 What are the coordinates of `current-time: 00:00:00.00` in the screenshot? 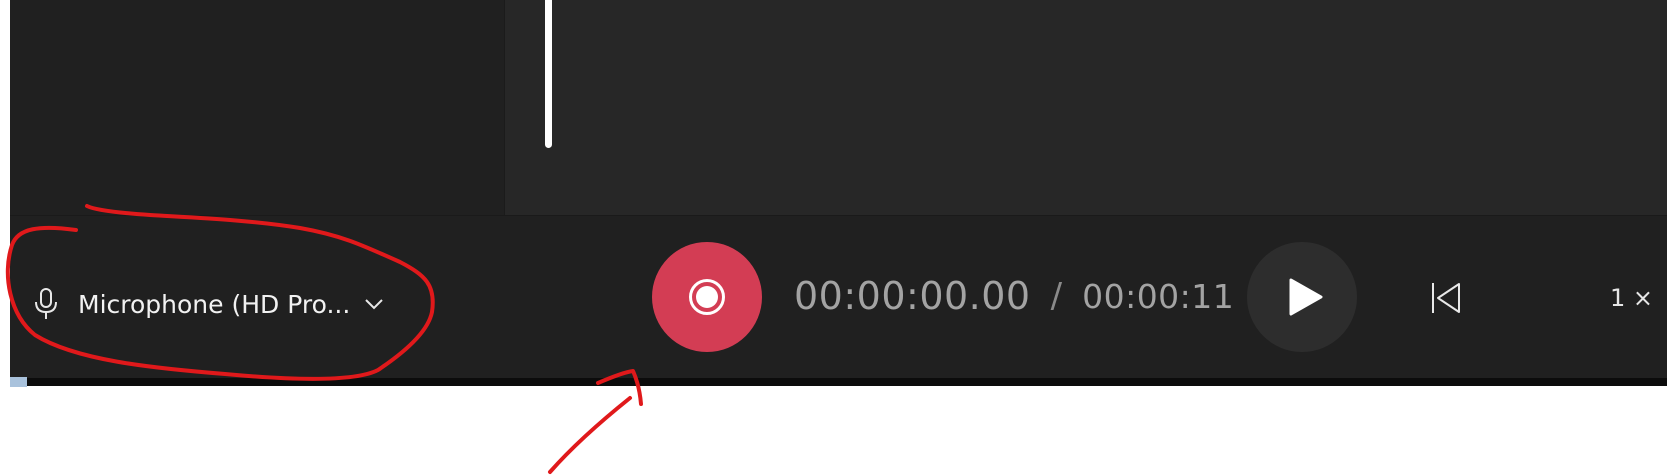 It's located at (912, 296).